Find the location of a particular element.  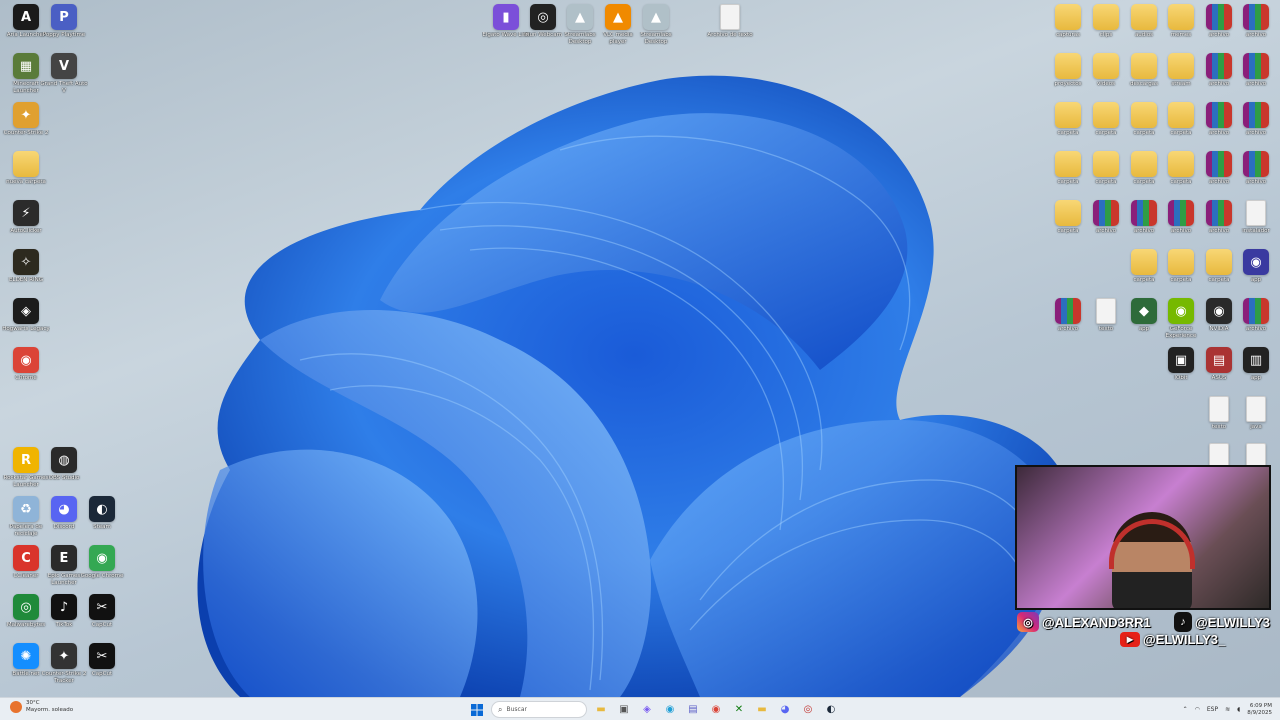

taskbar-app-edge: ◉ is located at coordinates (670, 710).